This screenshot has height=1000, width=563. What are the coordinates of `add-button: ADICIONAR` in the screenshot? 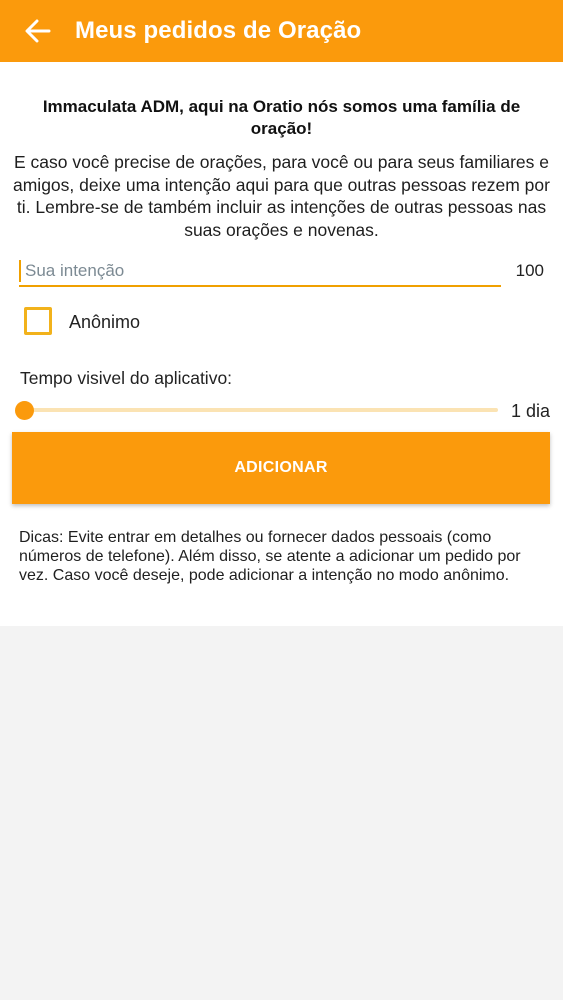 It's located at (281, 468).